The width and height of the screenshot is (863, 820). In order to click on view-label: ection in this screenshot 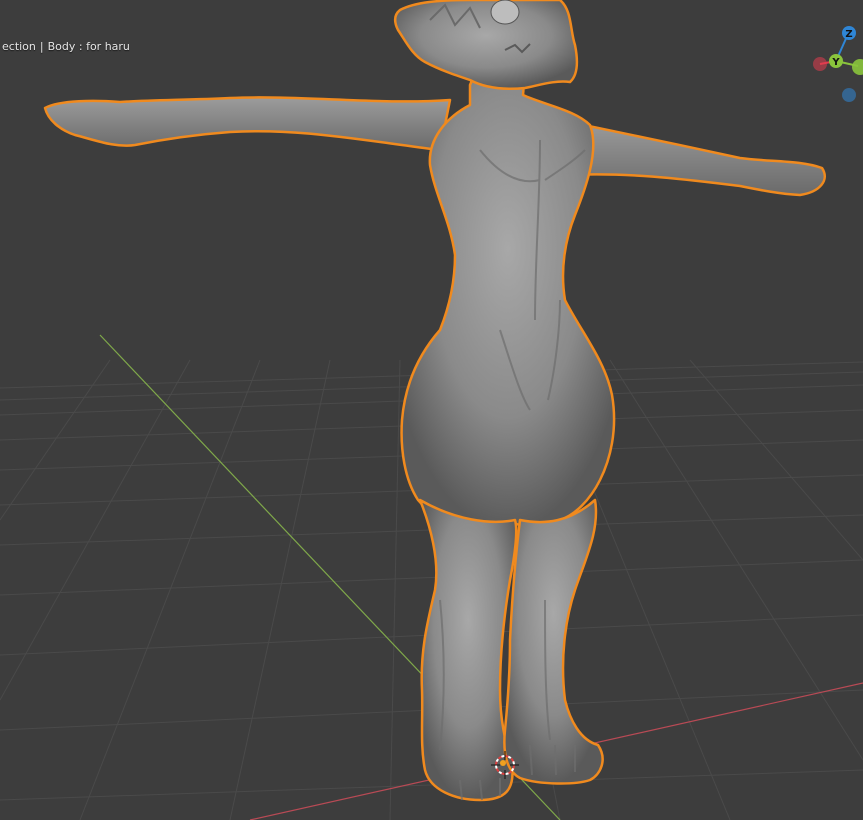, I will do `click(19, 46)`.